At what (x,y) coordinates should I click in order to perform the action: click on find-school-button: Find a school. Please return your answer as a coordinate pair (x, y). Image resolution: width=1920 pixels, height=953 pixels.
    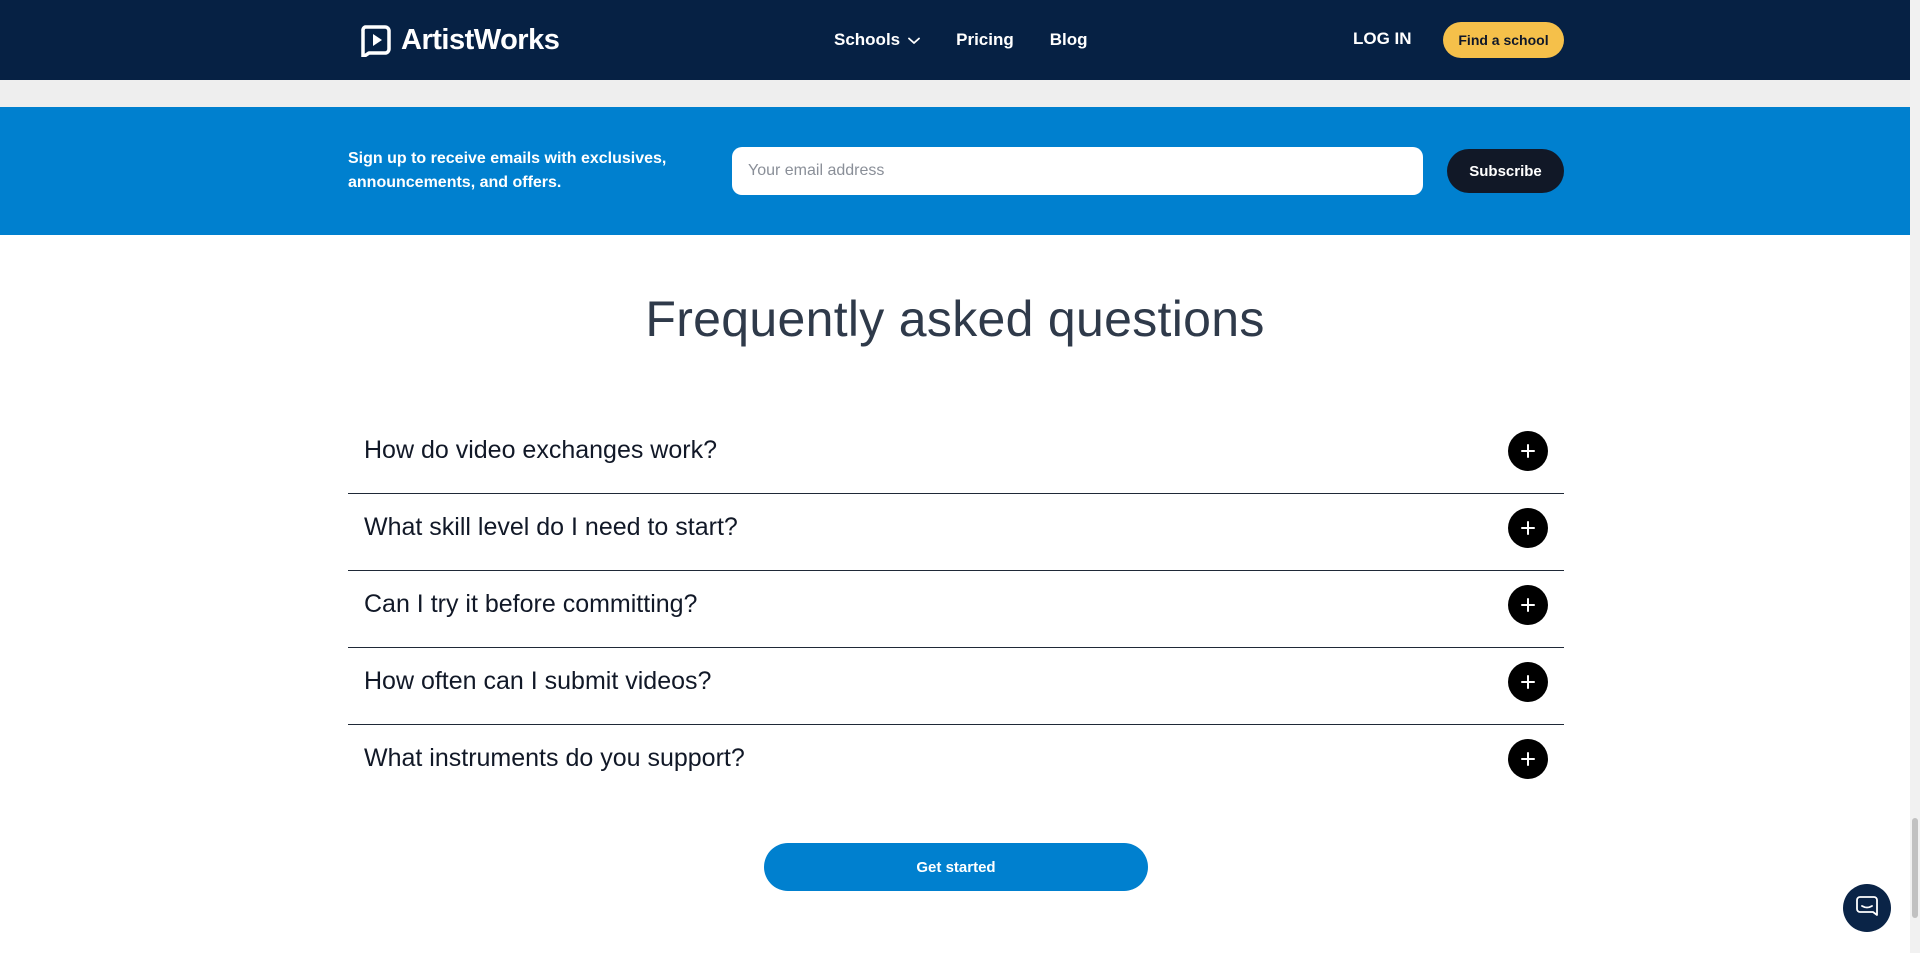
    Looking at the image, I should click on (1503, 40).